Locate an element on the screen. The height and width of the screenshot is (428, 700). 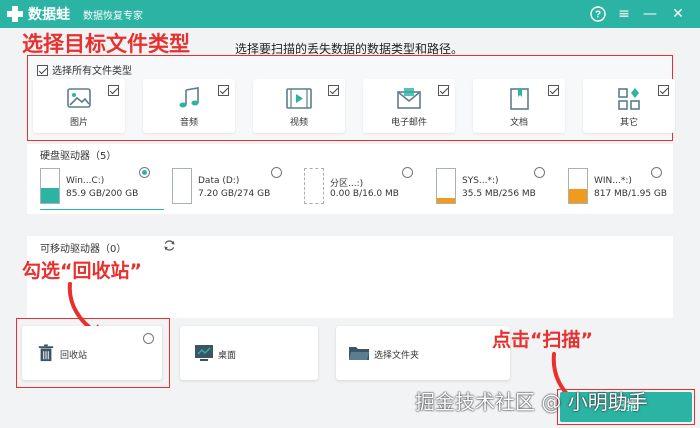
file-type-label: 文档 is located at coordinates (518, 123).